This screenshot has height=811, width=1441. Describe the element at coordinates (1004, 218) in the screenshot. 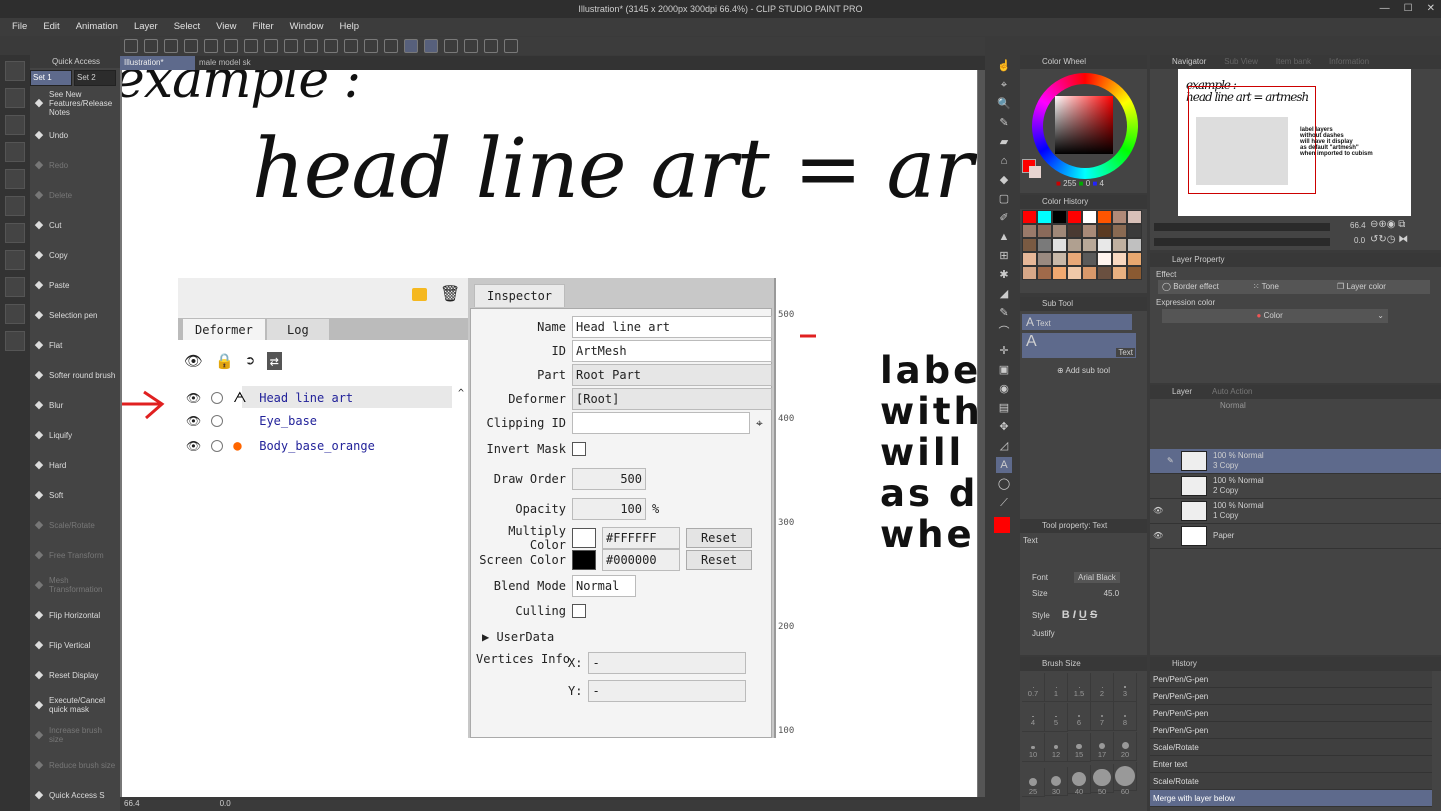

I see `tool-button: ✐` at that location.